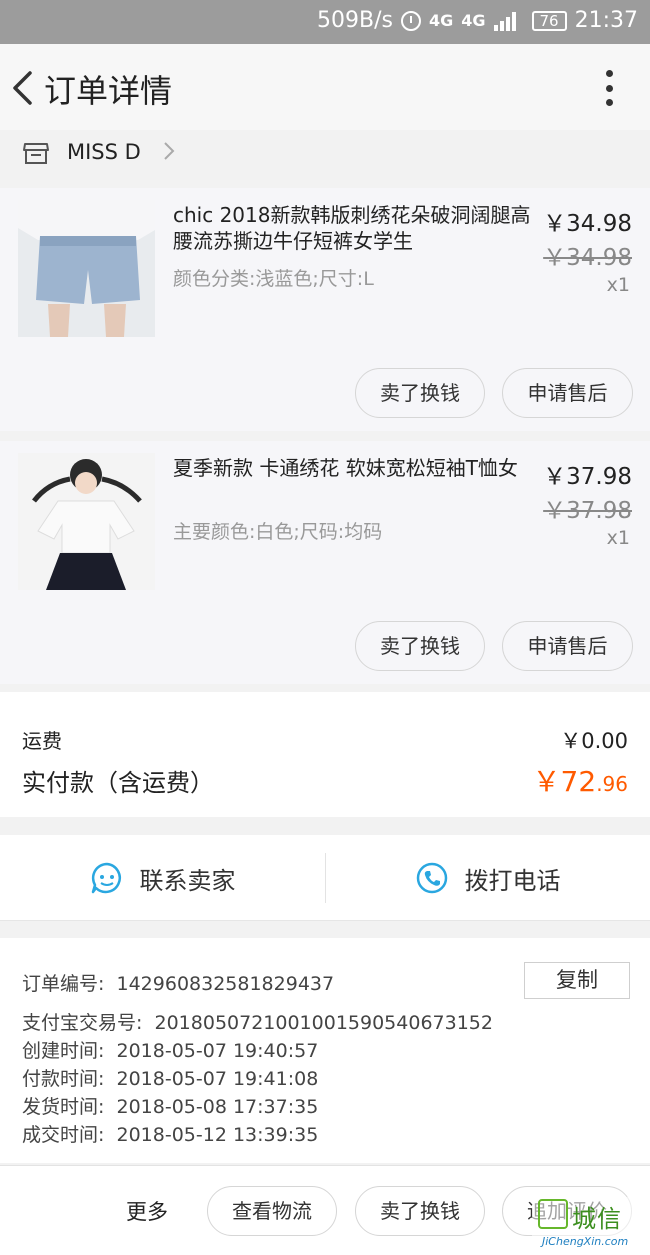 Image resolution: width=650 pixels, height=1255 pixels. What do you see at coordinates (42, 741) in the screenshot?
I see `shipping-label: 运费` at bounding box center [42, 741].